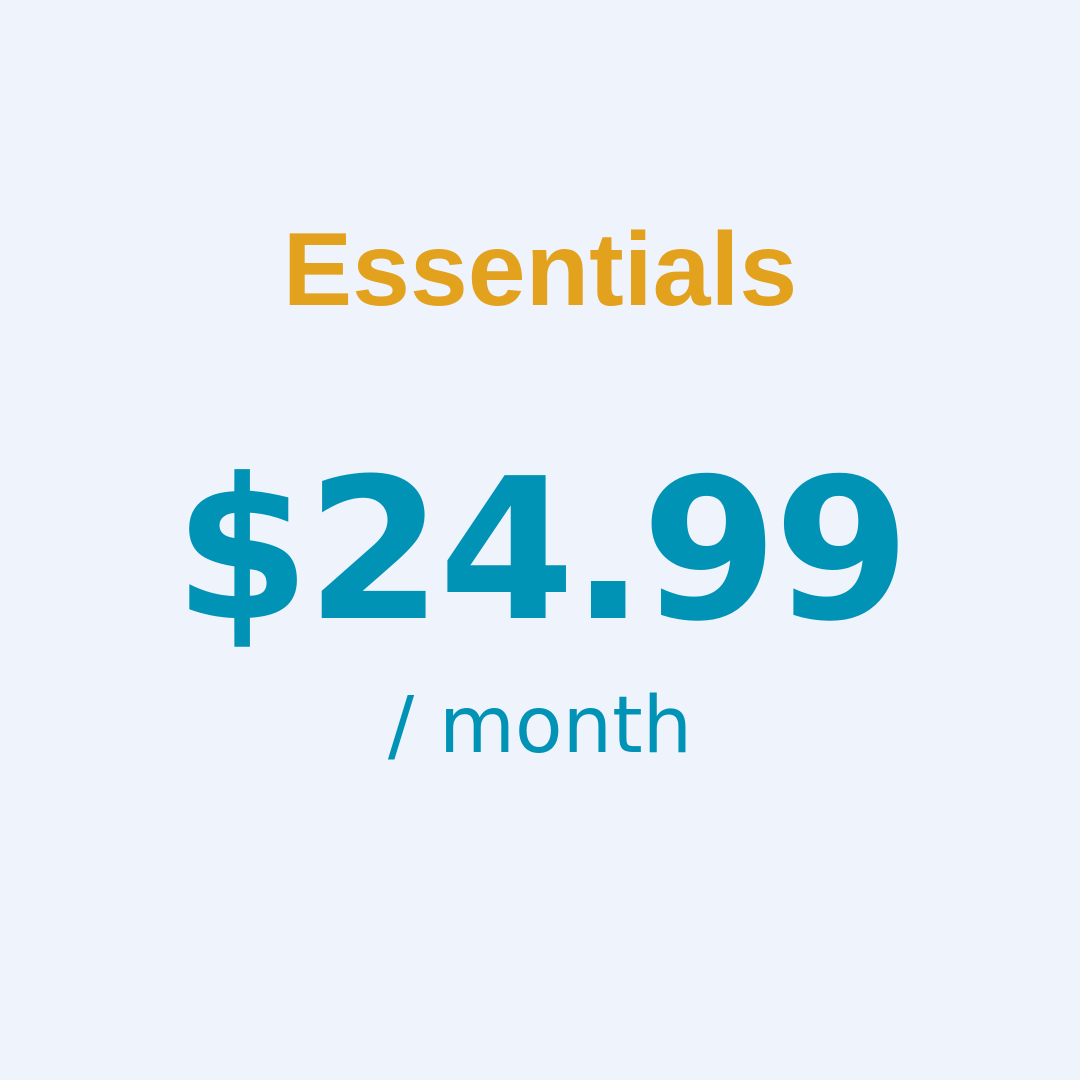 The width and height of the screenshot is (1080, 1080). What do you see at coordinates (540, 726) in the screenshot?
I see `billing-period: / month` at bounding box center [540, 726].